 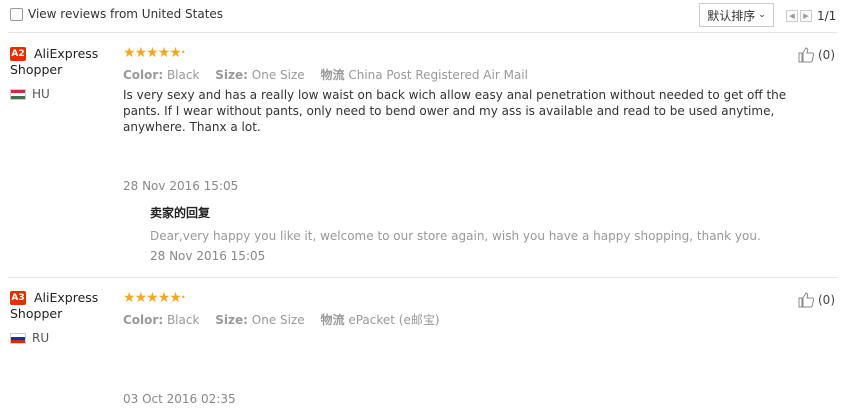 I want to click on page-indicator: 1/1, so click(x=827, y=16).